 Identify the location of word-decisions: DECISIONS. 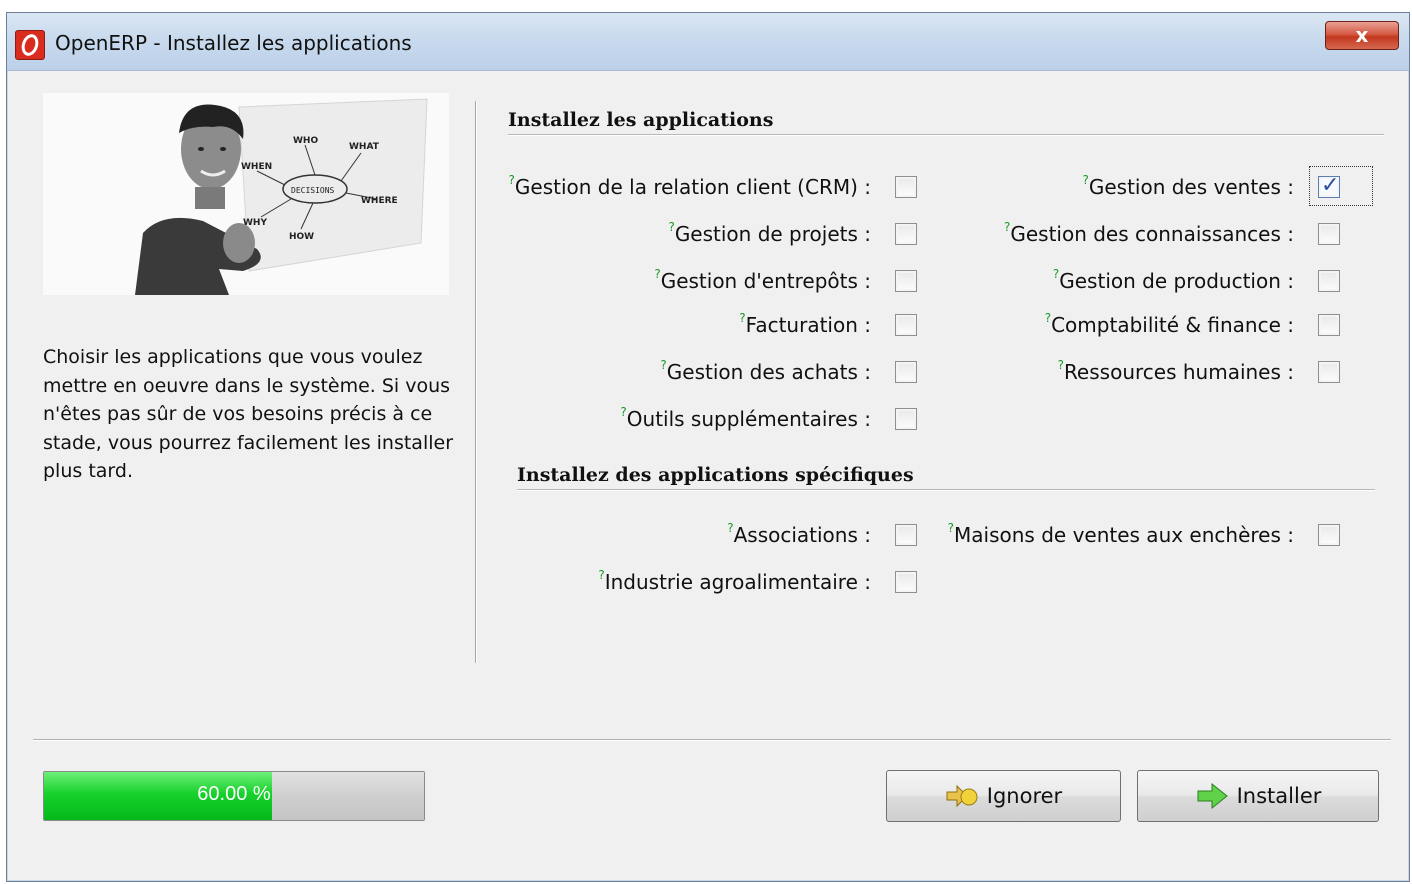
(313, 190).